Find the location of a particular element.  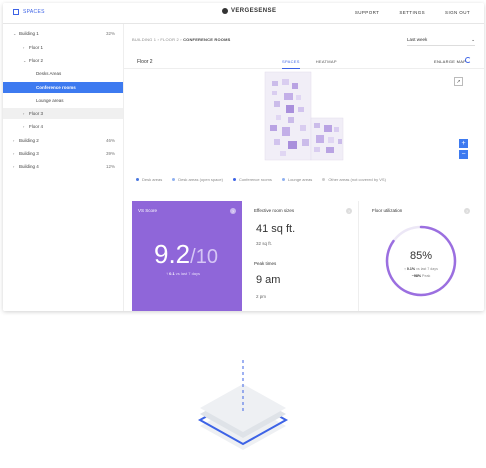

utilization-delta-value: ↑ 0.1% is located at coordinates (410, 269).